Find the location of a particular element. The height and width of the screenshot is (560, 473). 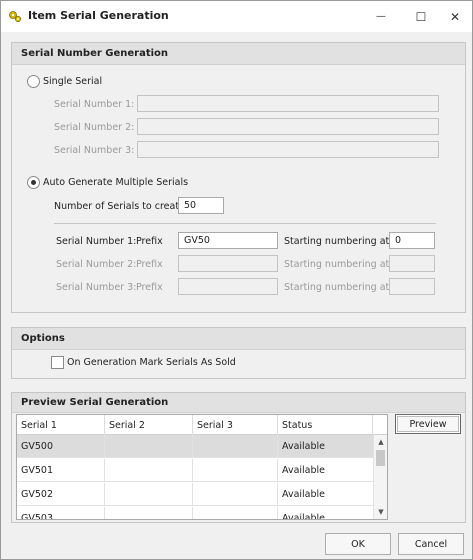

auto-serial-3-prefix-input is located at coordinates (228, 286).